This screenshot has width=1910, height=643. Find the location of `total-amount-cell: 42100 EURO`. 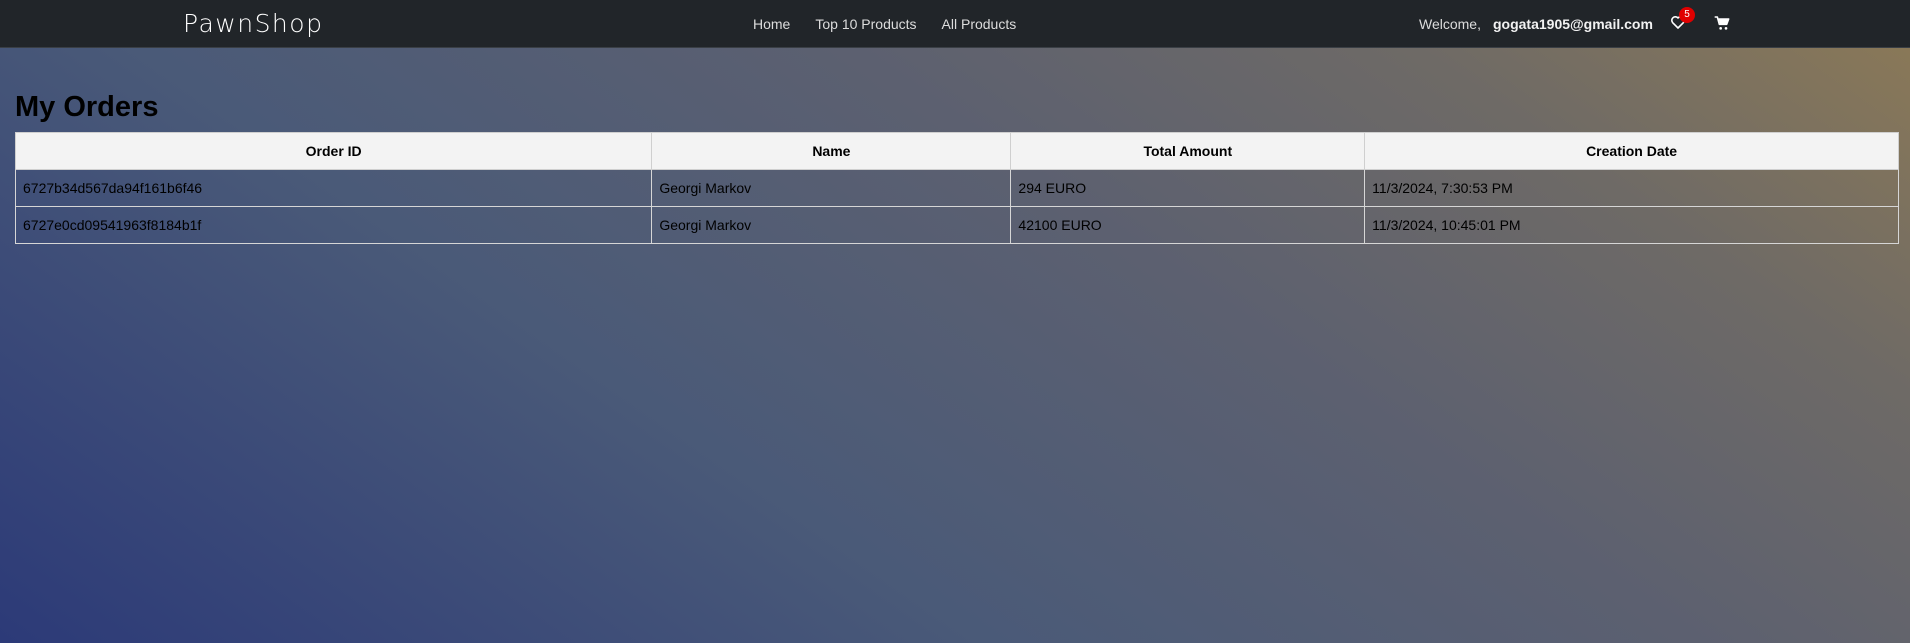

total-amount-cell: 42100 EURO is located at coordinates (1188, 225).